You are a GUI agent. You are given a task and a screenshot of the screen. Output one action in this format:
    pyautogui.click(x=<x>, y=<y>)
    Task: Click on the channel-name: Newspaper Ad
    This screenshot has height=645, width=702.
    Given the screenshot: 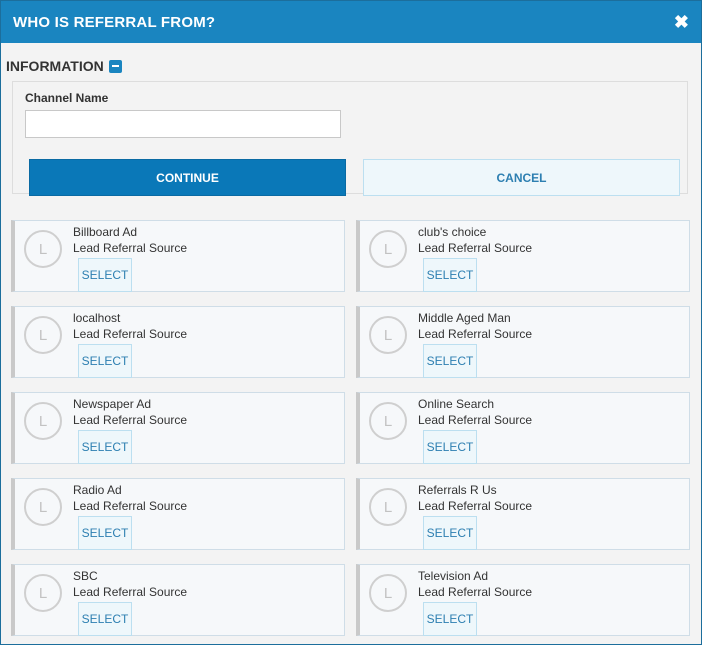 What is the action you would take?
    pyautogui.click(x=112, y=404)
    